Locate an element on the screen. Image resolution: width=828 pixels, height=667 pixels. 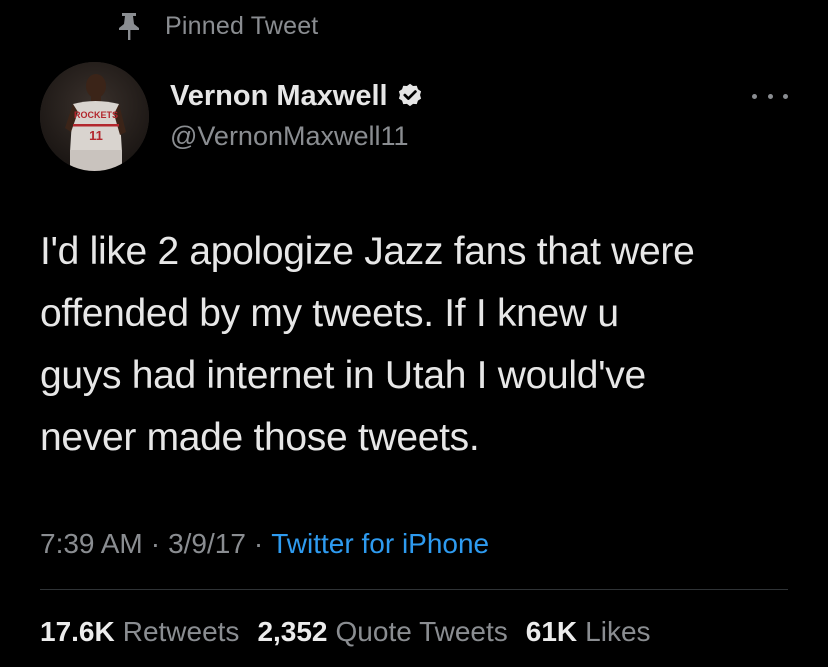
author-name-row: Vernon Maxwell is located at coordinates (297, 96).